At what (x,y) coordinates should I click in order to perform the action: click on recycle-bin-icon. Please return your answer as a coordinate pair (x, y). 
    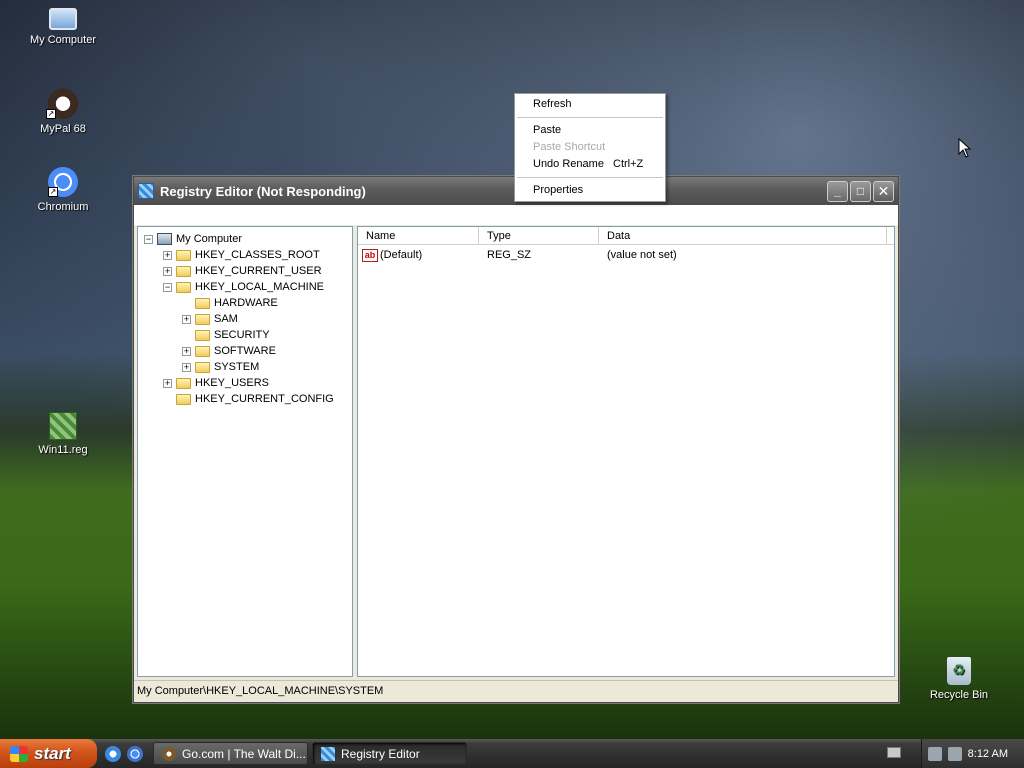
    Looking at the image, I should click on (959, 671).